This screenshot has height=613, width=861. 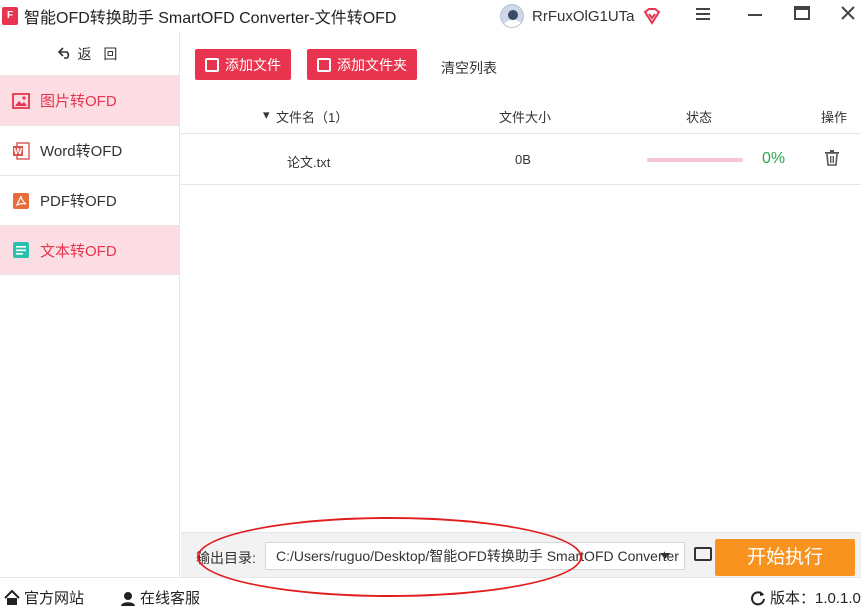 I want to click on file-table-header: ▾ 文件名（1） 文件大小 状态 操作, so click(x=521, y=115).